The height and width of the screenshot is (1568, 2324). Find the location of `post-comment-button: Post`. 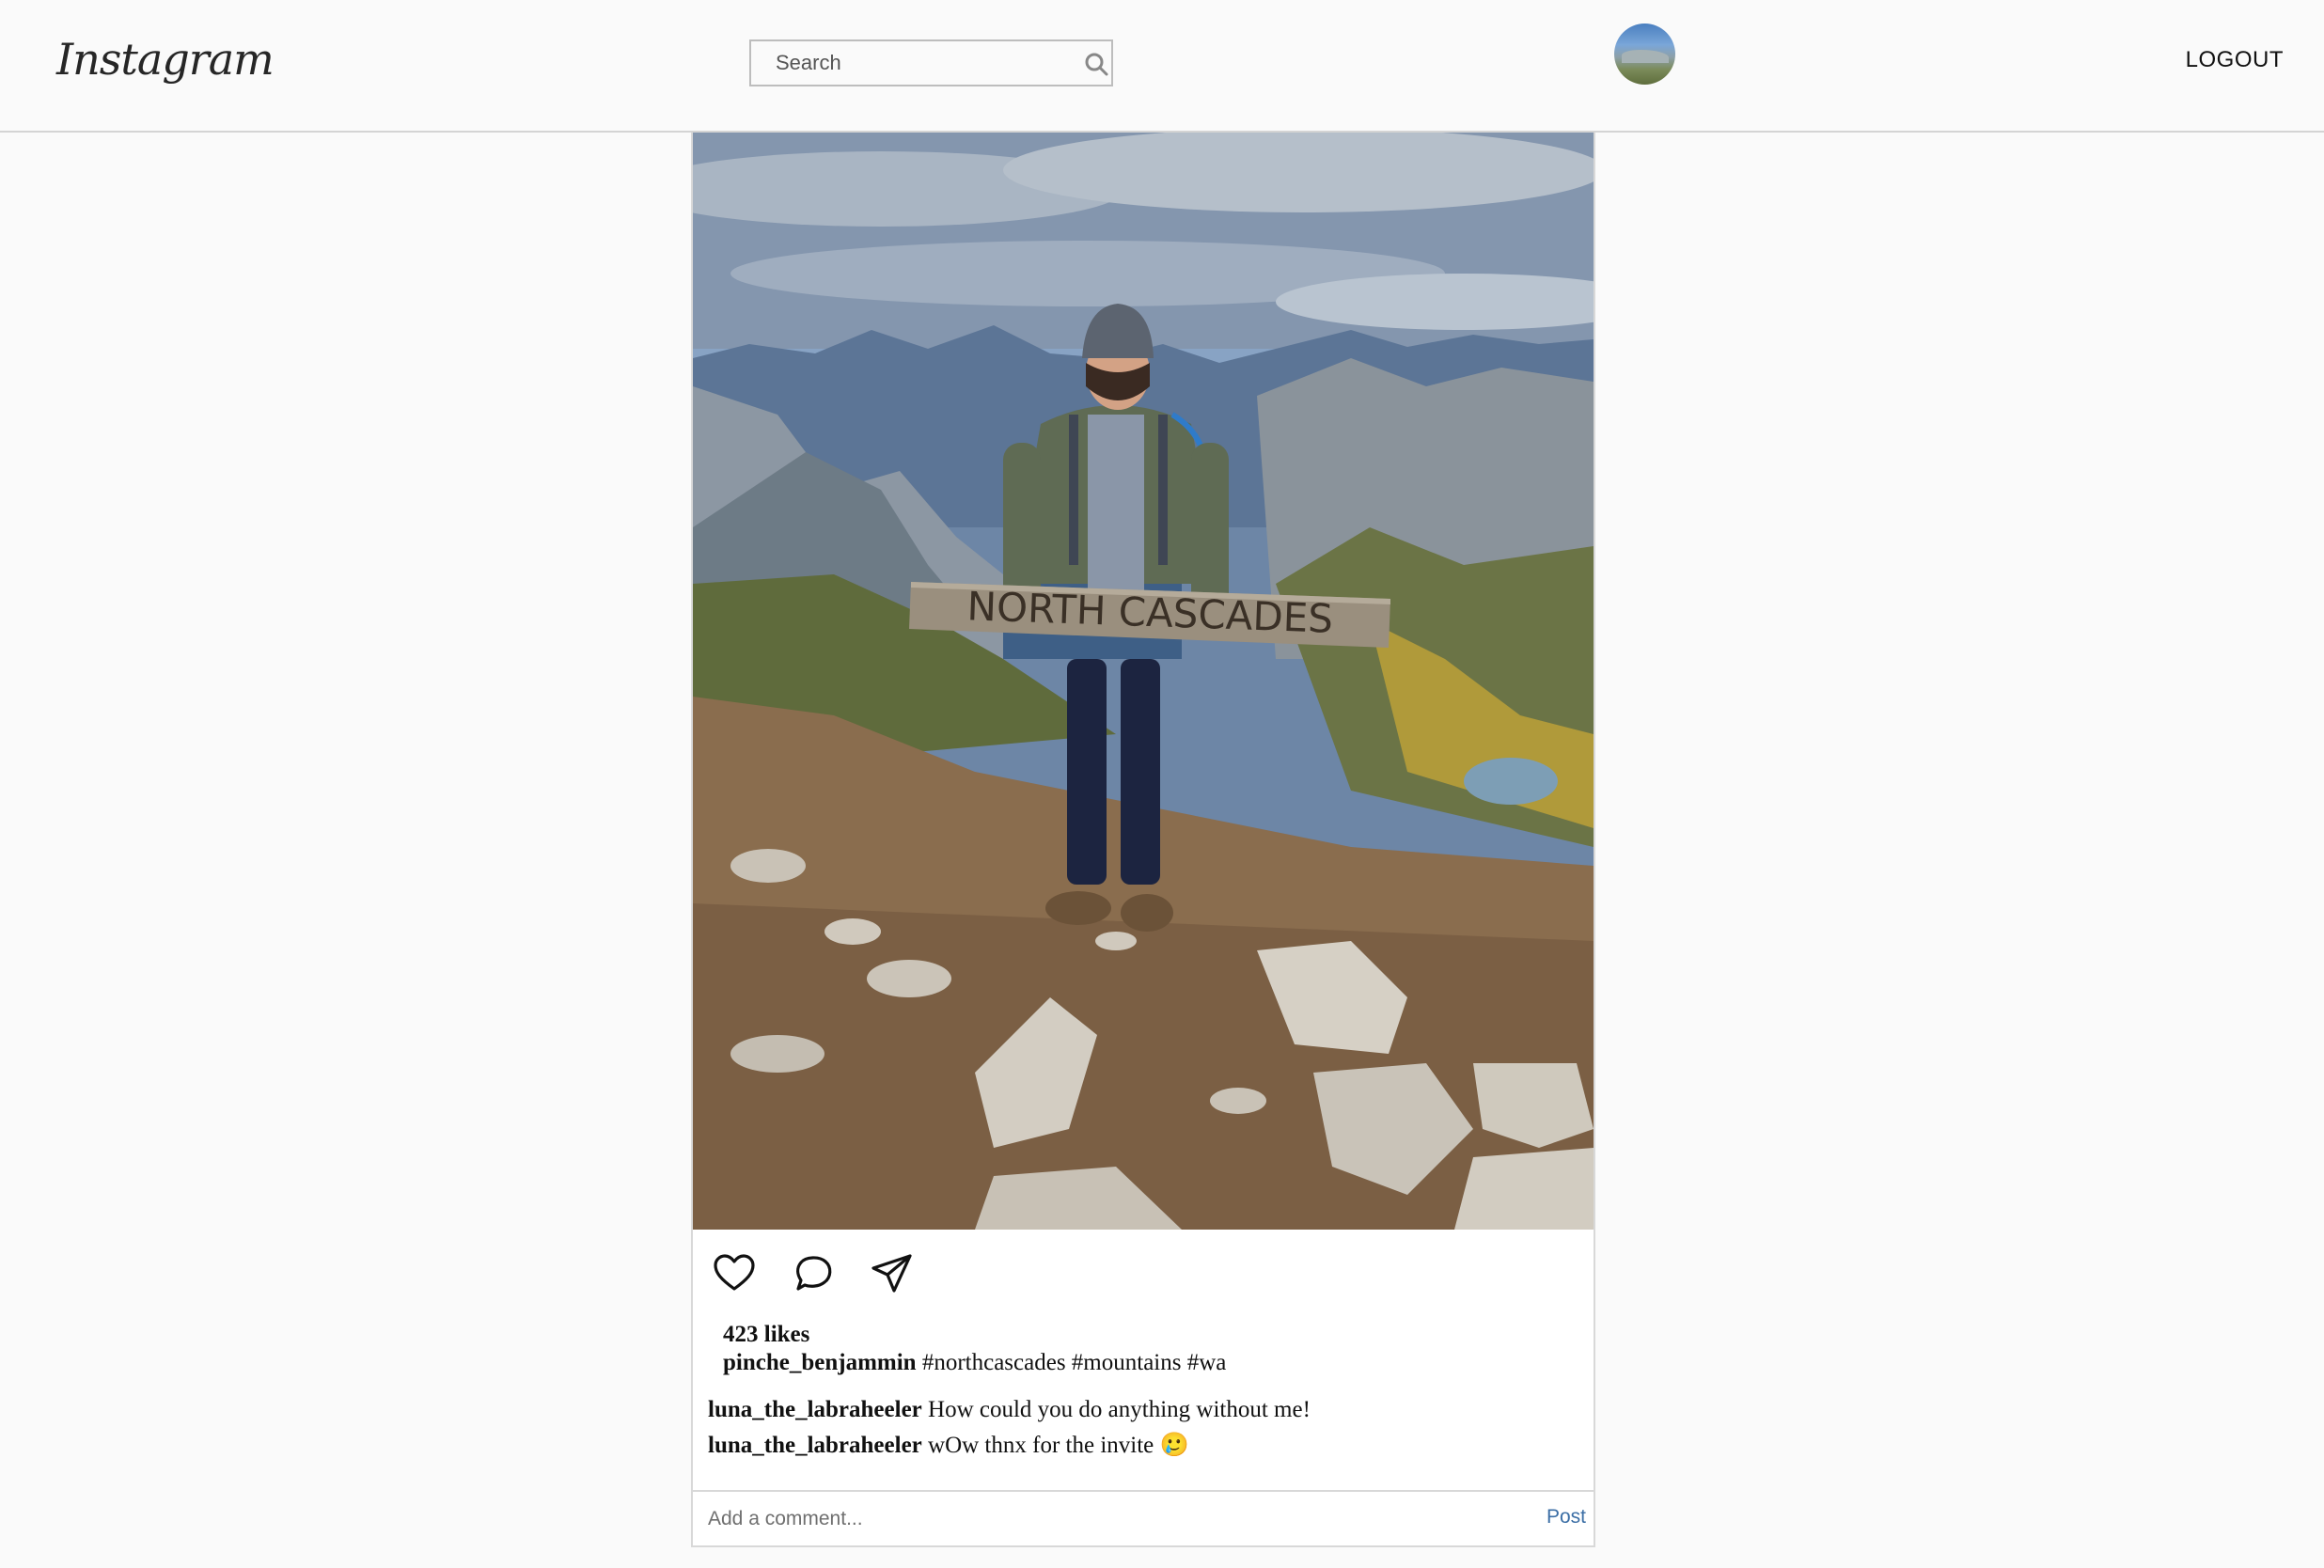

post-comment-button: Post is located at coordinates (1566, 1517).